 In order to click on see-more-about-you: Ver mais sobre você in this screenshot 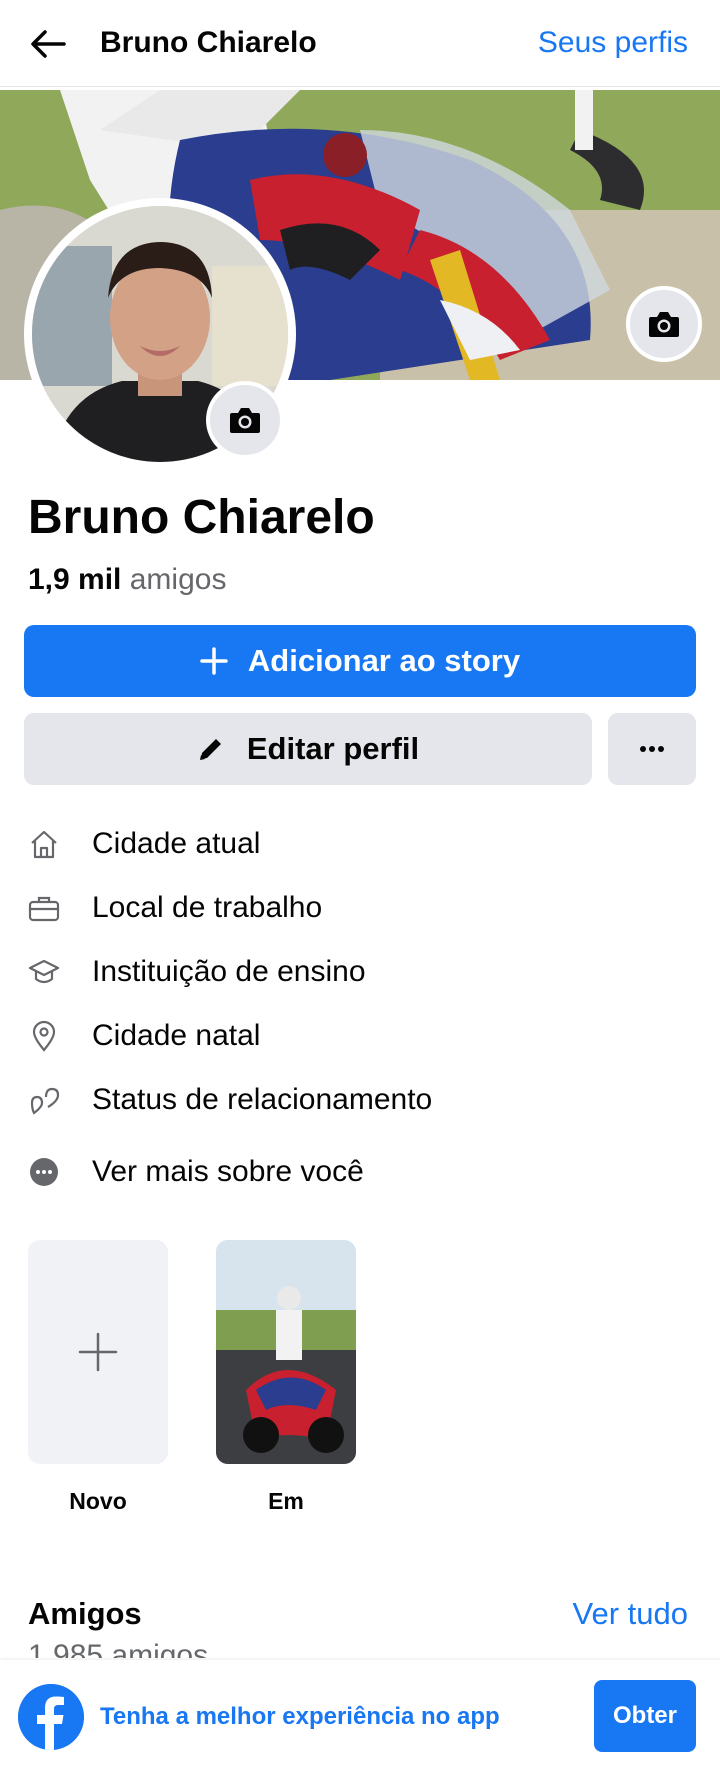, I will do `click(360, 1172)`.